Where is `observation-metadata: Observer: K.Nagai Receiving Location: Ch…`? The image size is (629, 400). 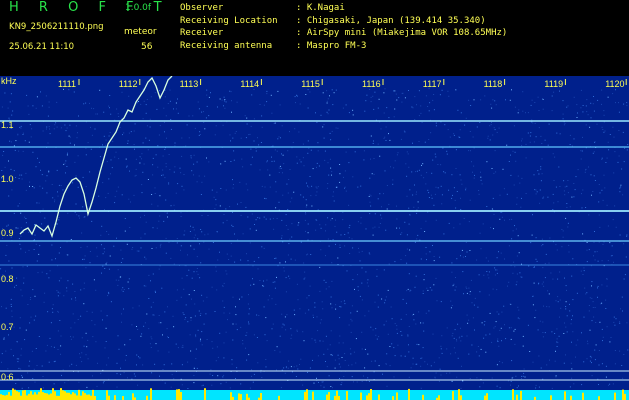 observation-metadata: Observer: K.Nagai Receiving Location: Ch… is located at coordinates (343, 27).